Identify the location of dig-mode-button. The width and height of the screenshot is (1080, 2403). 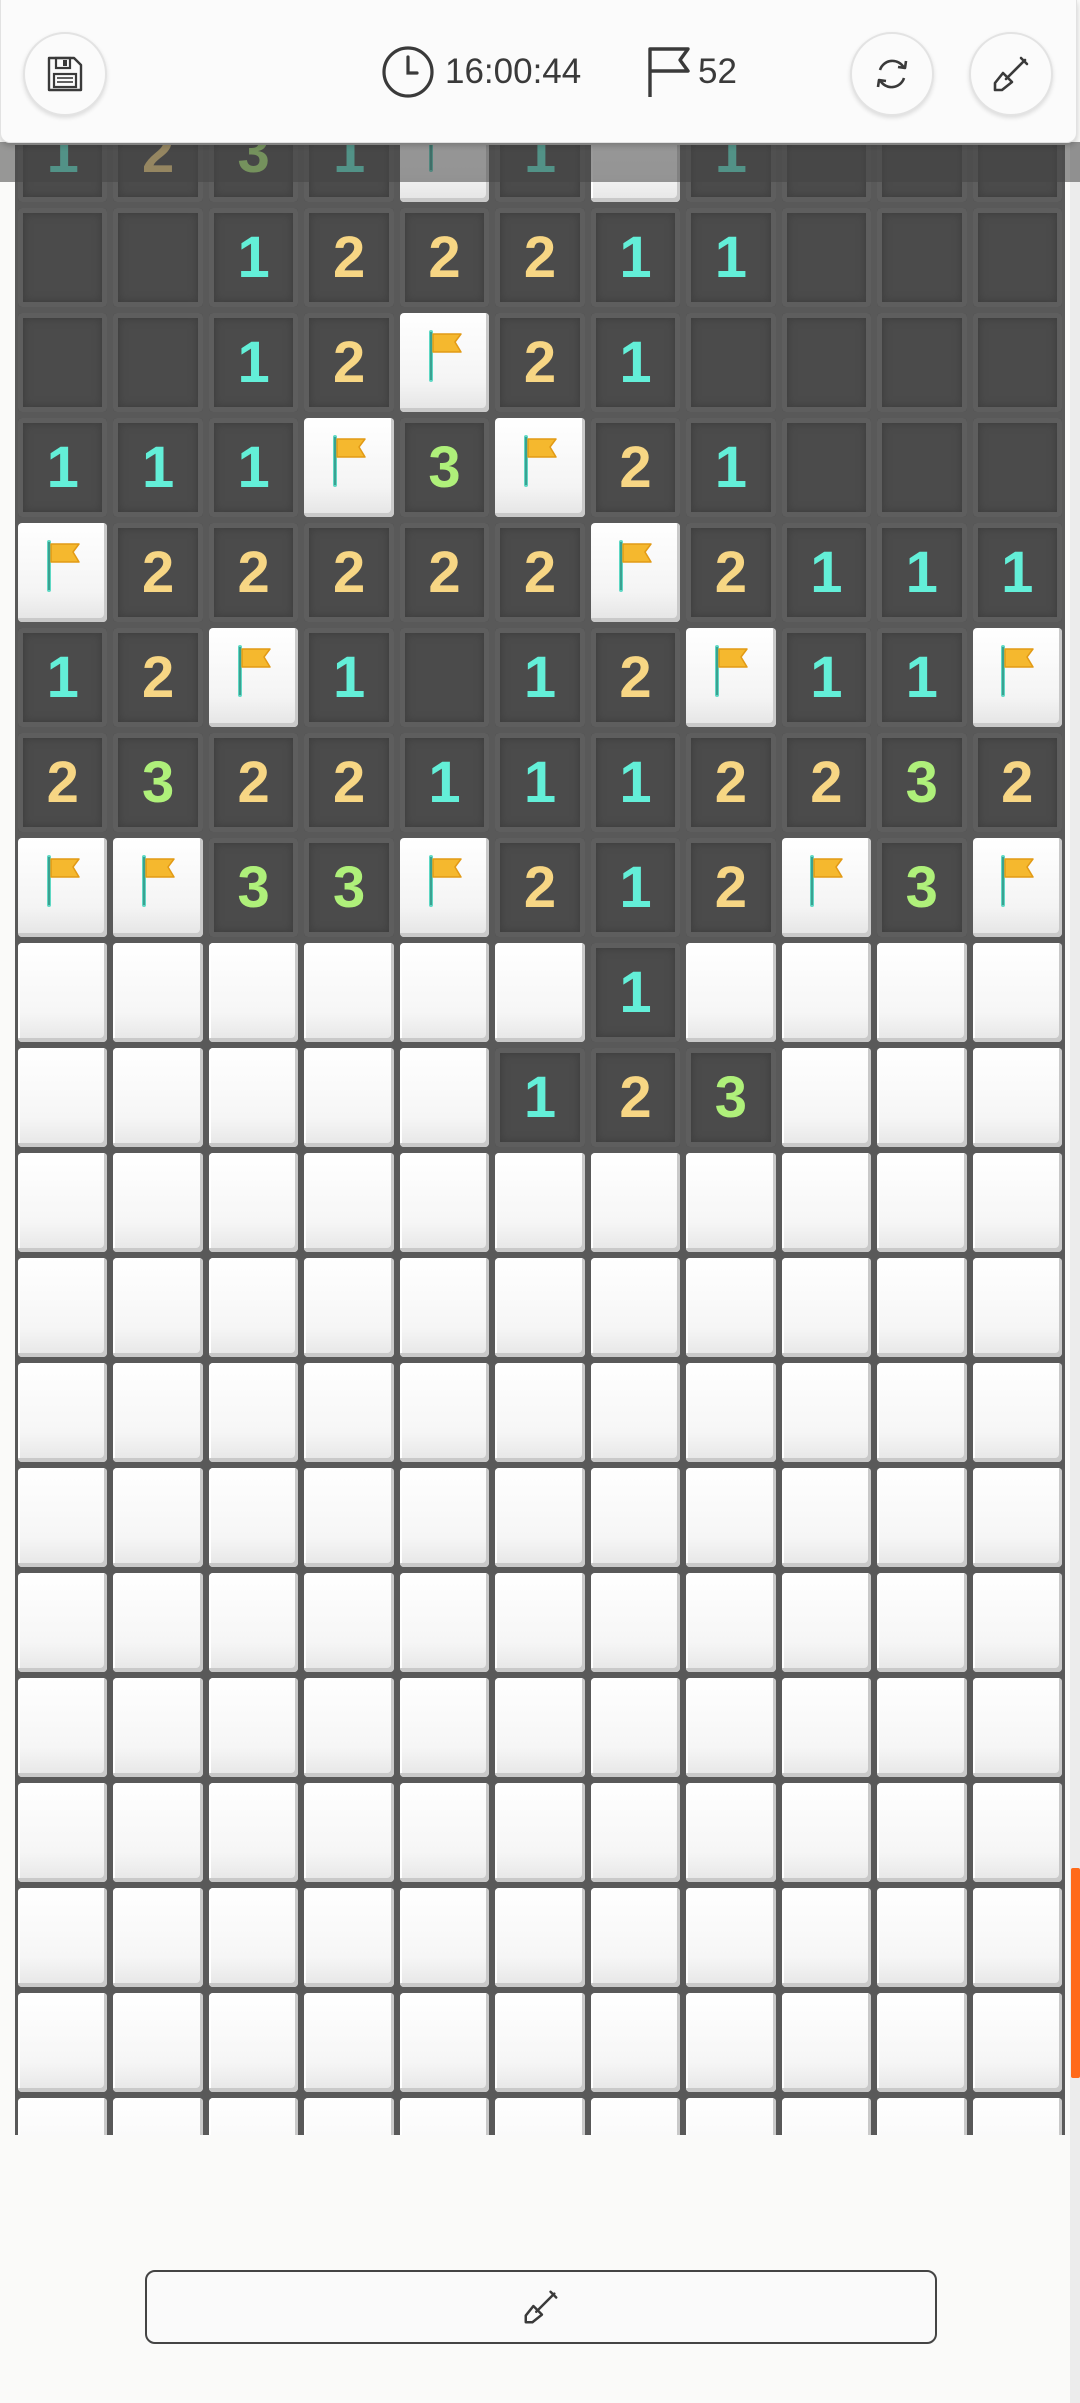
(541, 2307).